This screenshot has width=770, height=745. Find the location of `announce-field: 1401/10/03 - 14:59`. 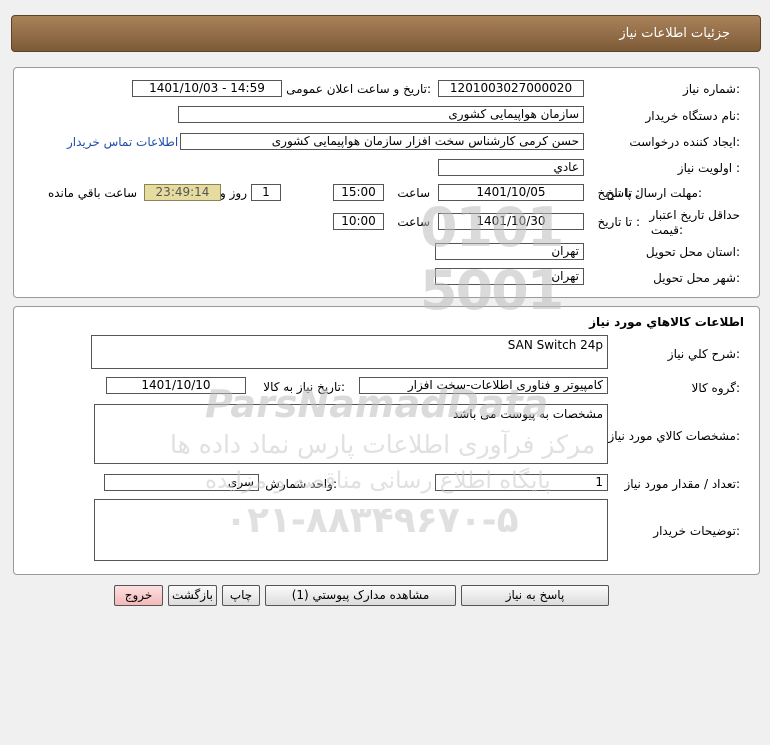

announce-field: 1401/10/03 - 14:59 is located at coordinates (207, 88).